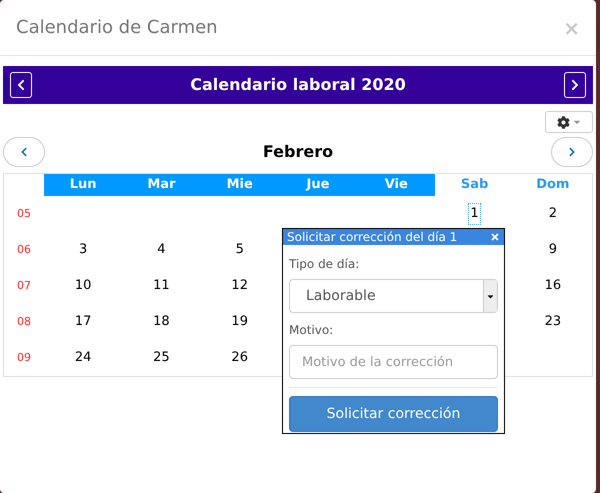 This screenshot has width=600, height=493. I want to click on dialog-title: Calendario de Carmen, so click(117, 28).